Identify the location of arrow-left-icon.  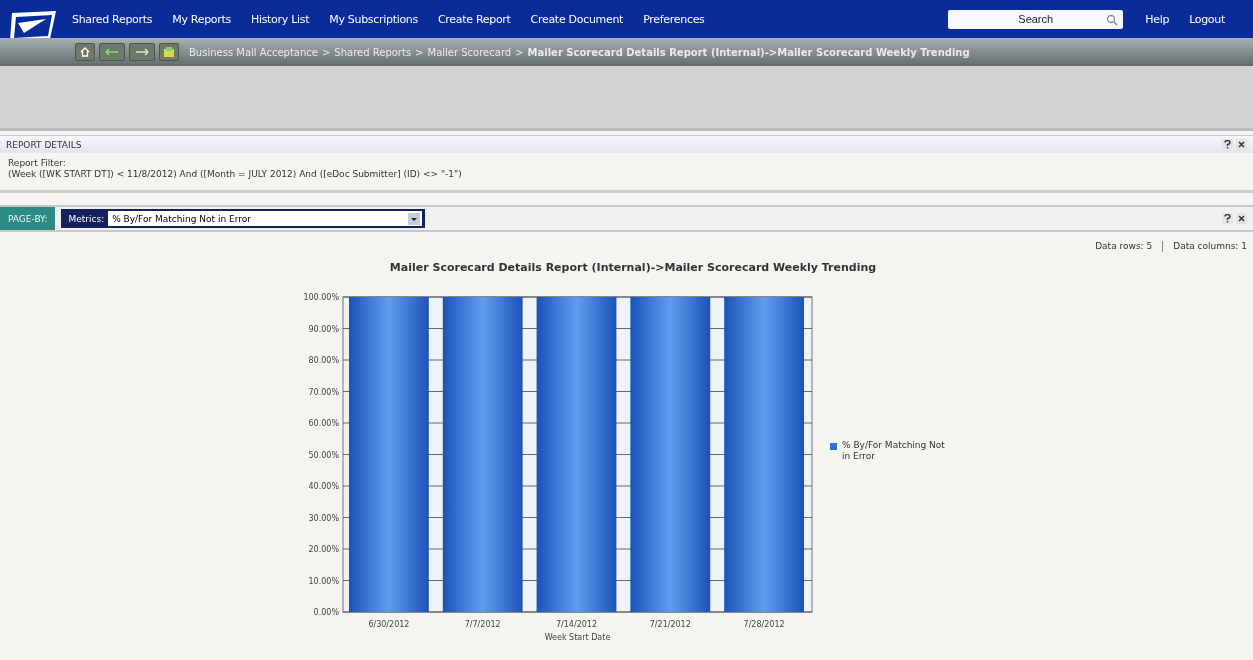
(112, 52).